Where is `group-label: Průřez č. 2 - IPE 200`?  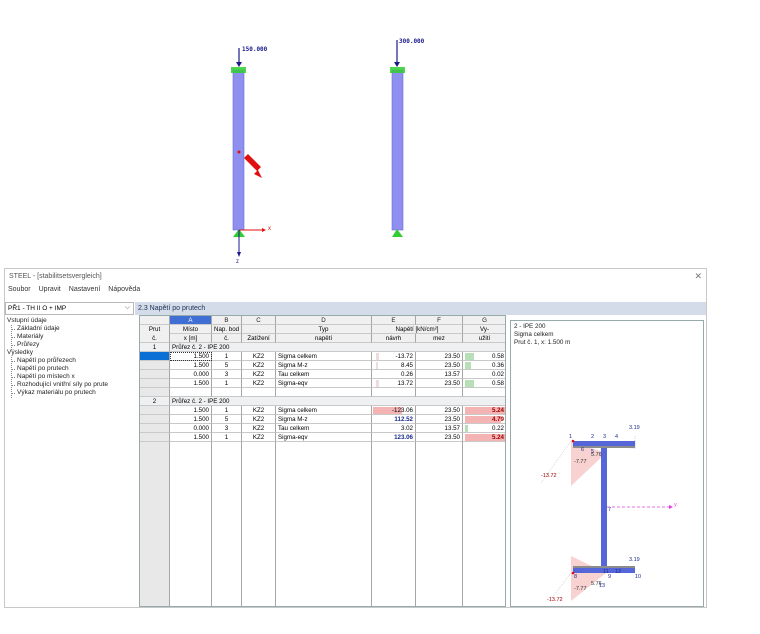
group-label: Průřez č. 2 - IPE 200 is located at coordinates (337, 347).